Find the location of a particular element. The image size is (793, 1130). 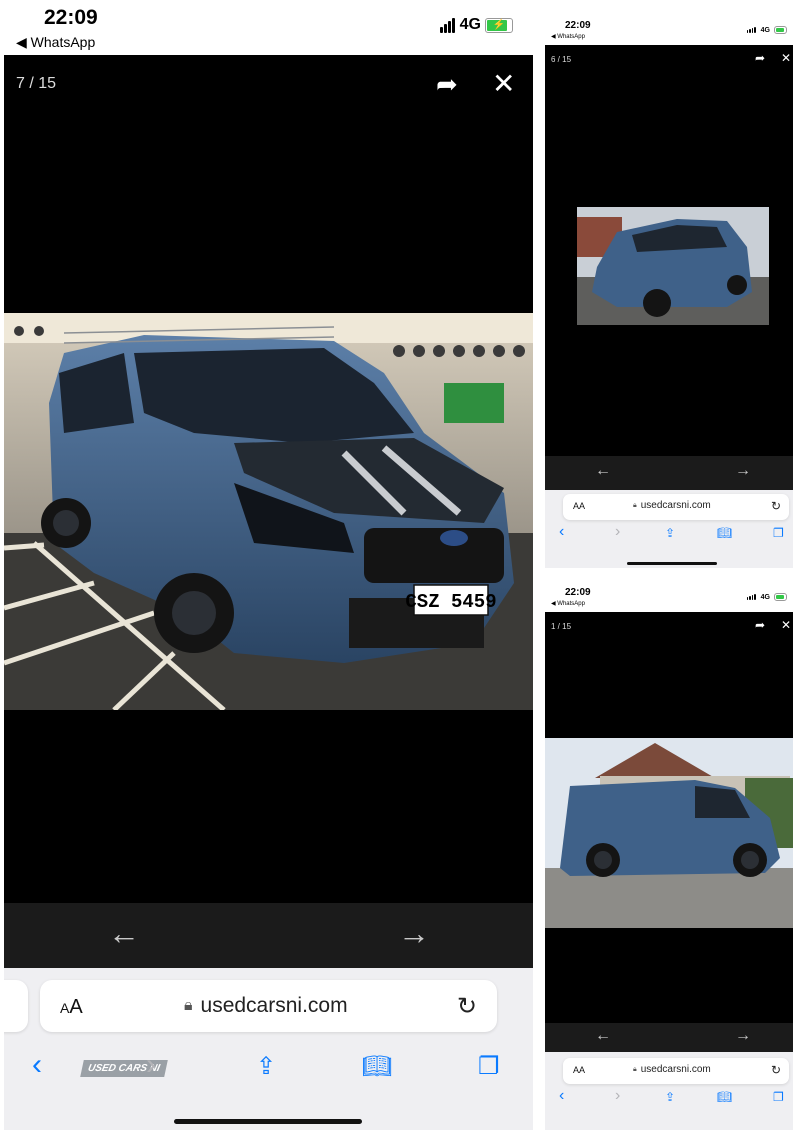

reader-aa-button: AA is located at coordinates (71, 1007).